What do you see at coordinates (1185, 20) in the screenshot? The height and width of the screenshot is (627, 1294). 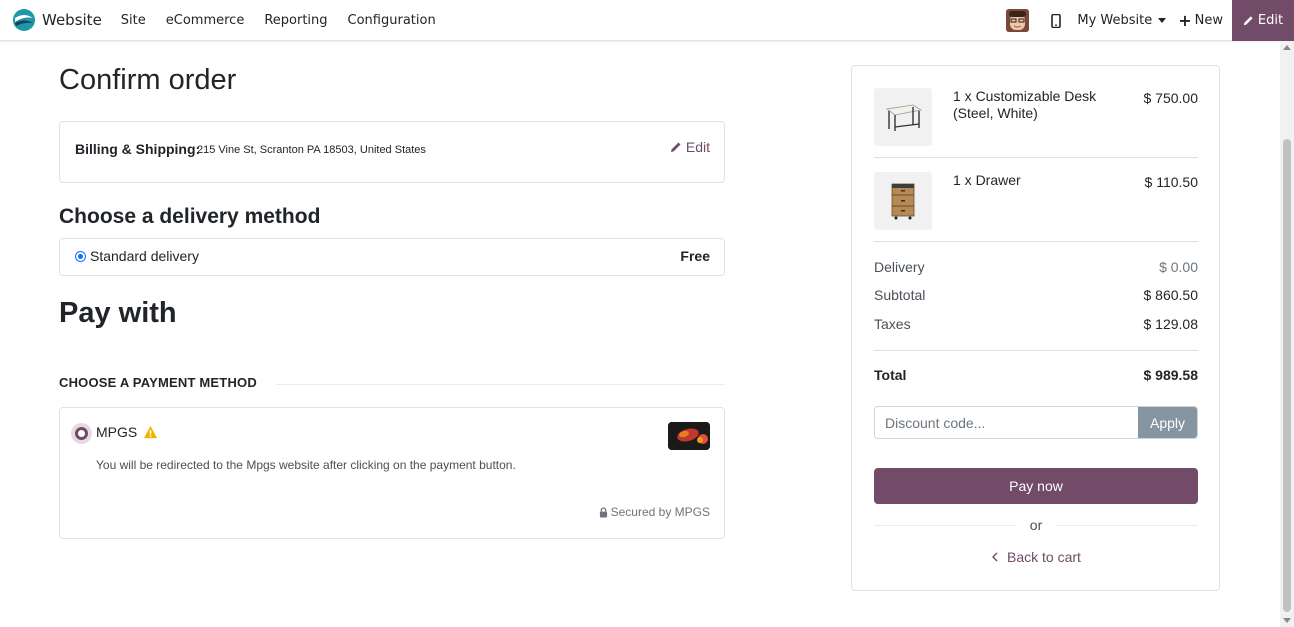 I see `plus-icon: +` at bounding box center [1185, 20].